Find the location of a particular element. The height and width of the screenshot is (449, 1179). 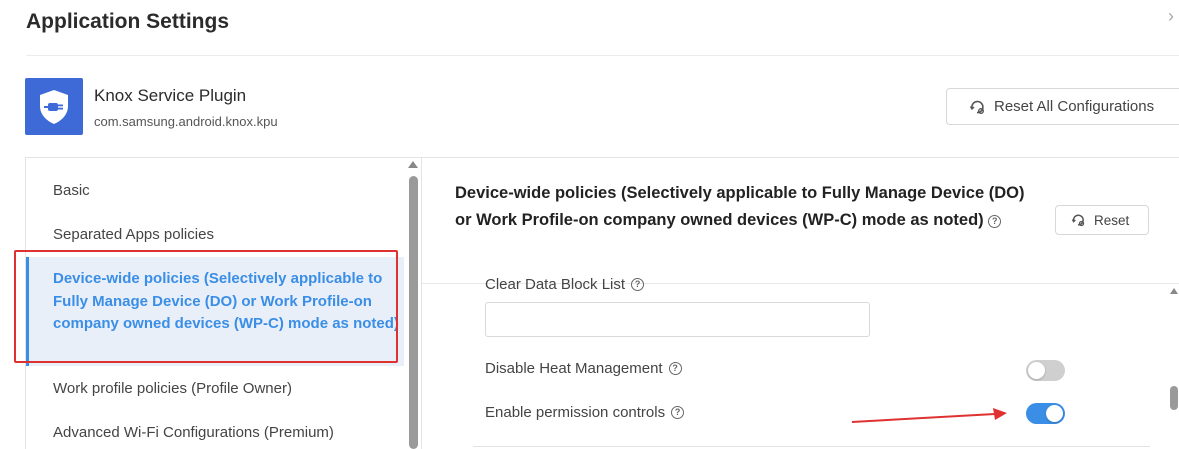

page-title: Application Settings is located at coordinates (128, 21).